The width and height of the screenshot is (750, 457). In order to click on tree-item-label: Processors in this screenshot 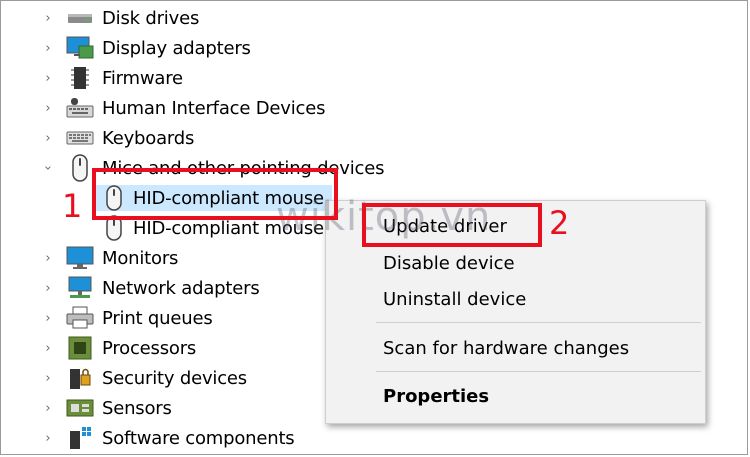, I will do `click(149, 348)`.